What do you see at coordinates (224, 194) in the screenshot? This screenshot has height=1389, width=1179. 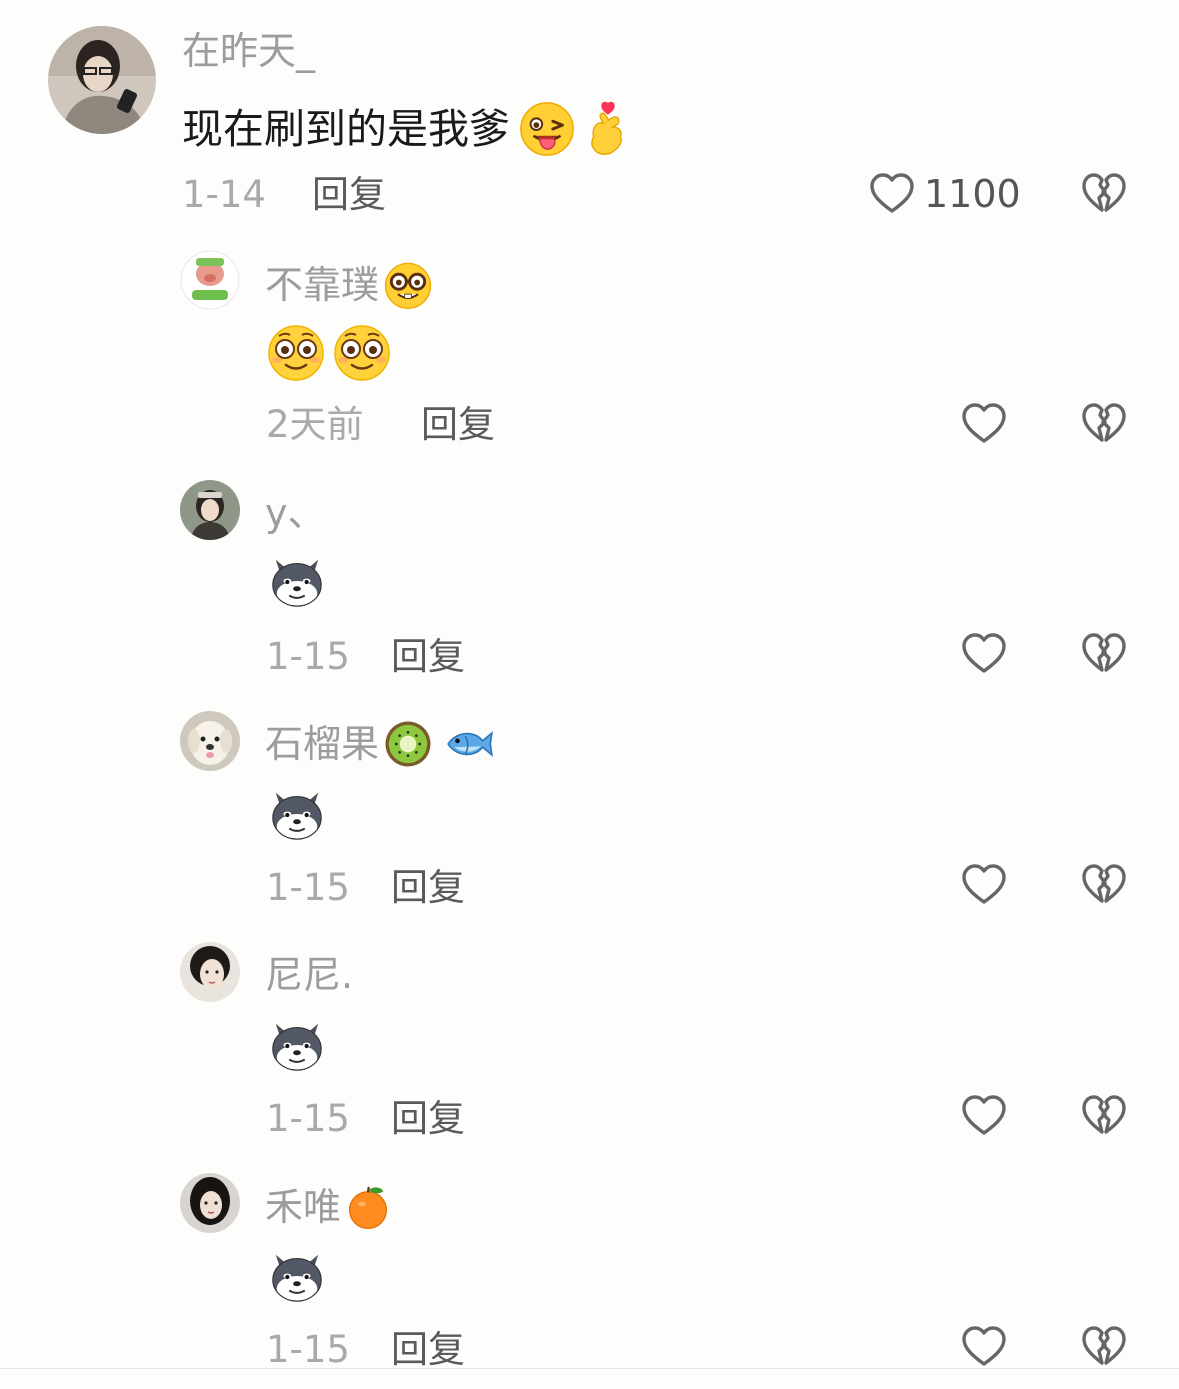 I see `comment-time: 1-14` at bounding box center [224, 194].